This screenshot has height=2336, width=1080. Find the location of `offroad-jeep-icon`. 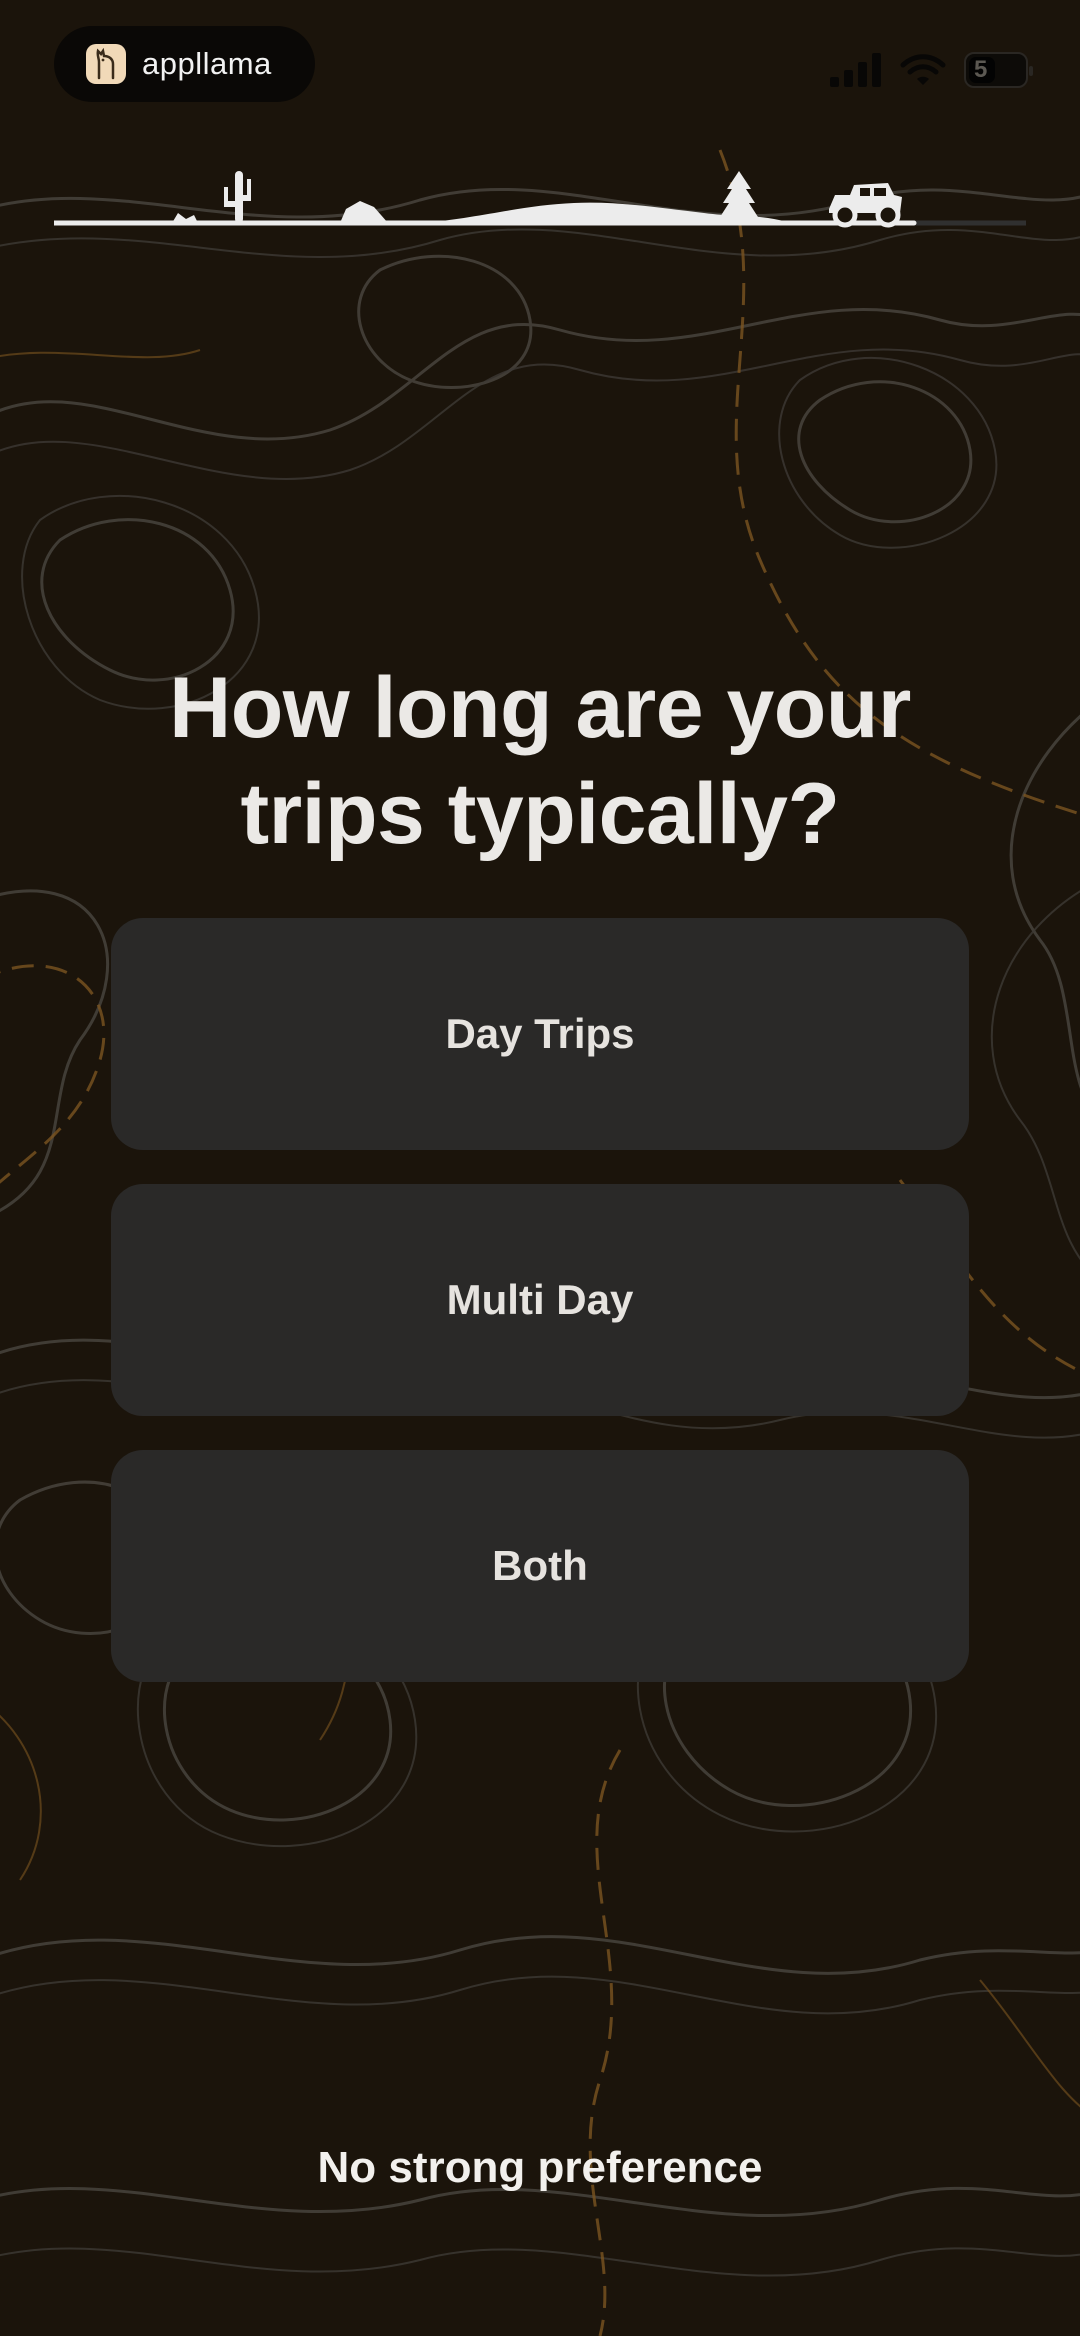

offroad-jeep-icon is located at coordinates (865, 205).